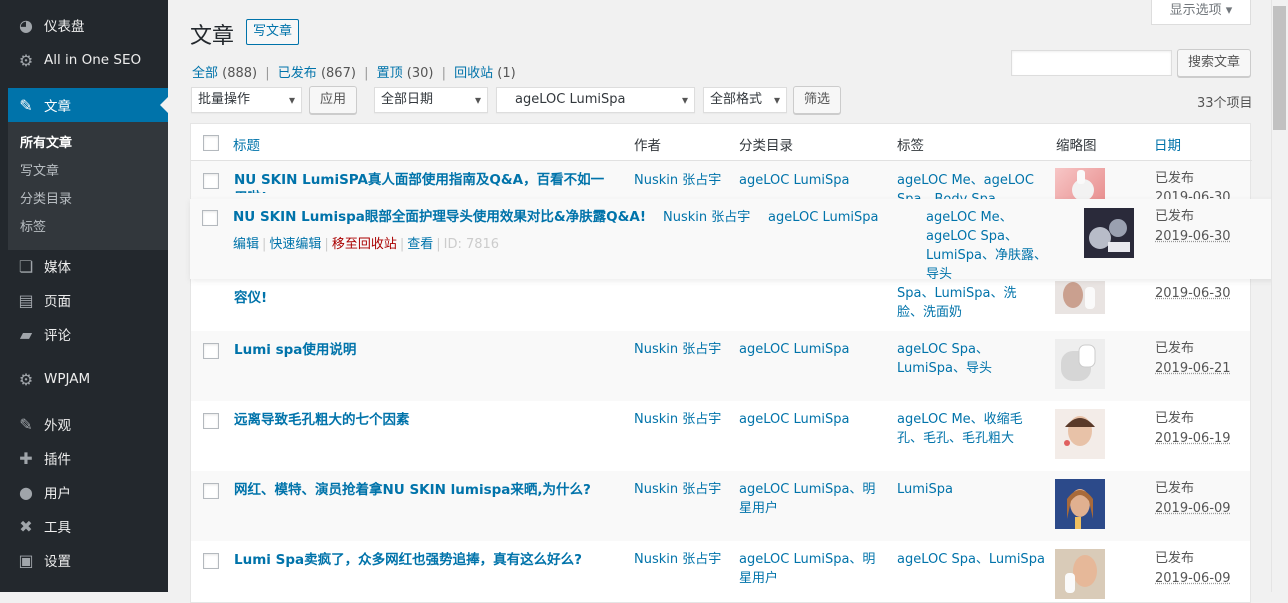  What do you see at coordinates (595, 100) in the screenshot?
I see `category-filter-select: ageLOC LumiSpa` at bounding box center [595, 100].